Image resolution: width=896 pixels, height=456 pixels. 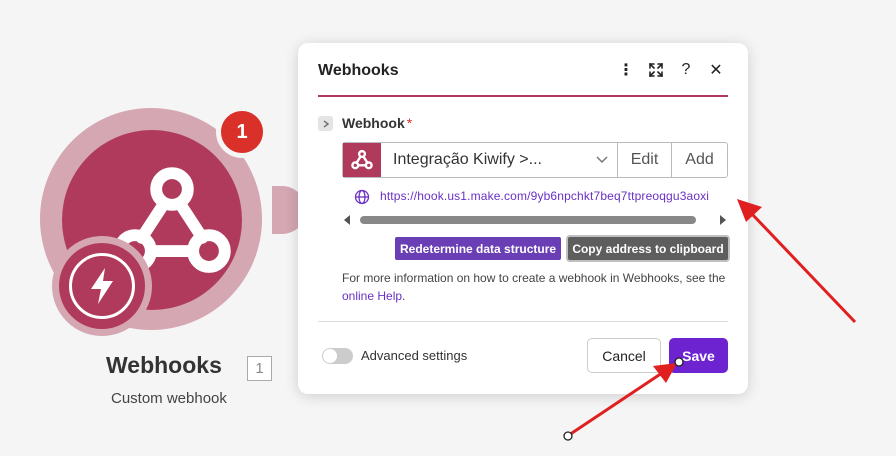 I want to click on add-webhook-button: Add, so click(x=699, y=160).